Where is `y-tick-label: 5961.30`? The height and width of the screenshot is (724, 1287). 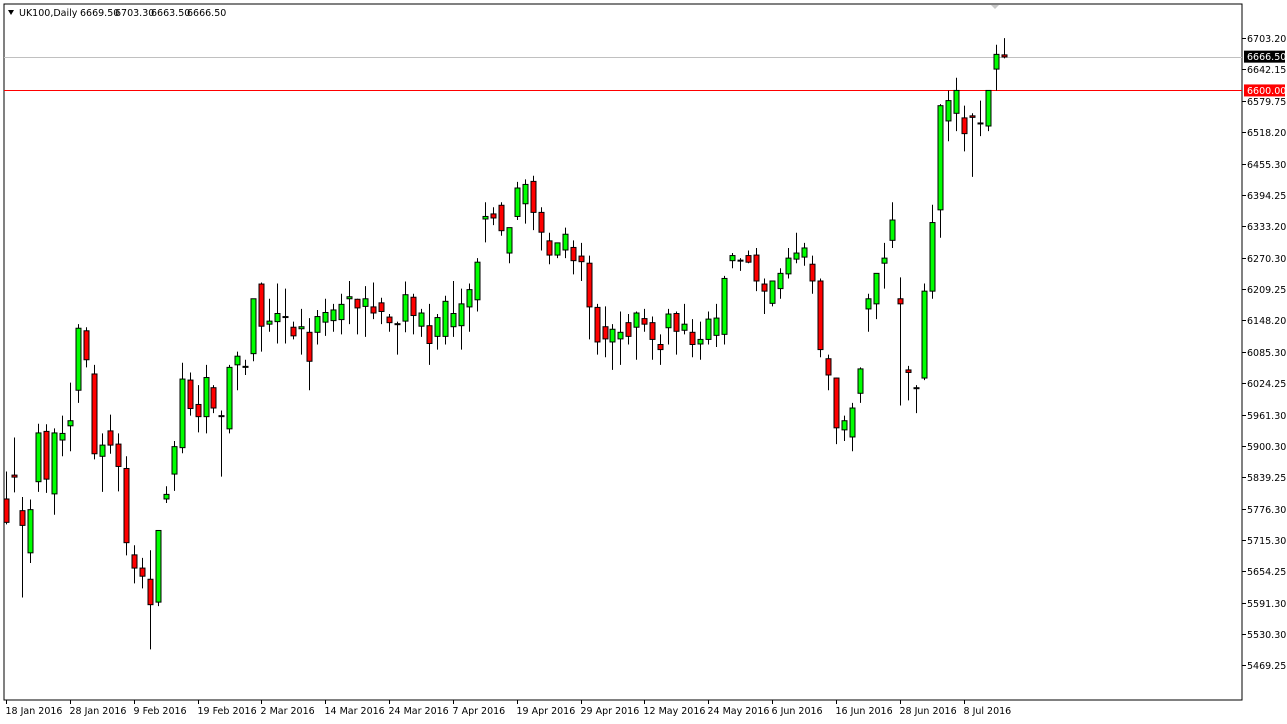
y-tick-label: 5961.30 is located at coordinates (1266, 416).